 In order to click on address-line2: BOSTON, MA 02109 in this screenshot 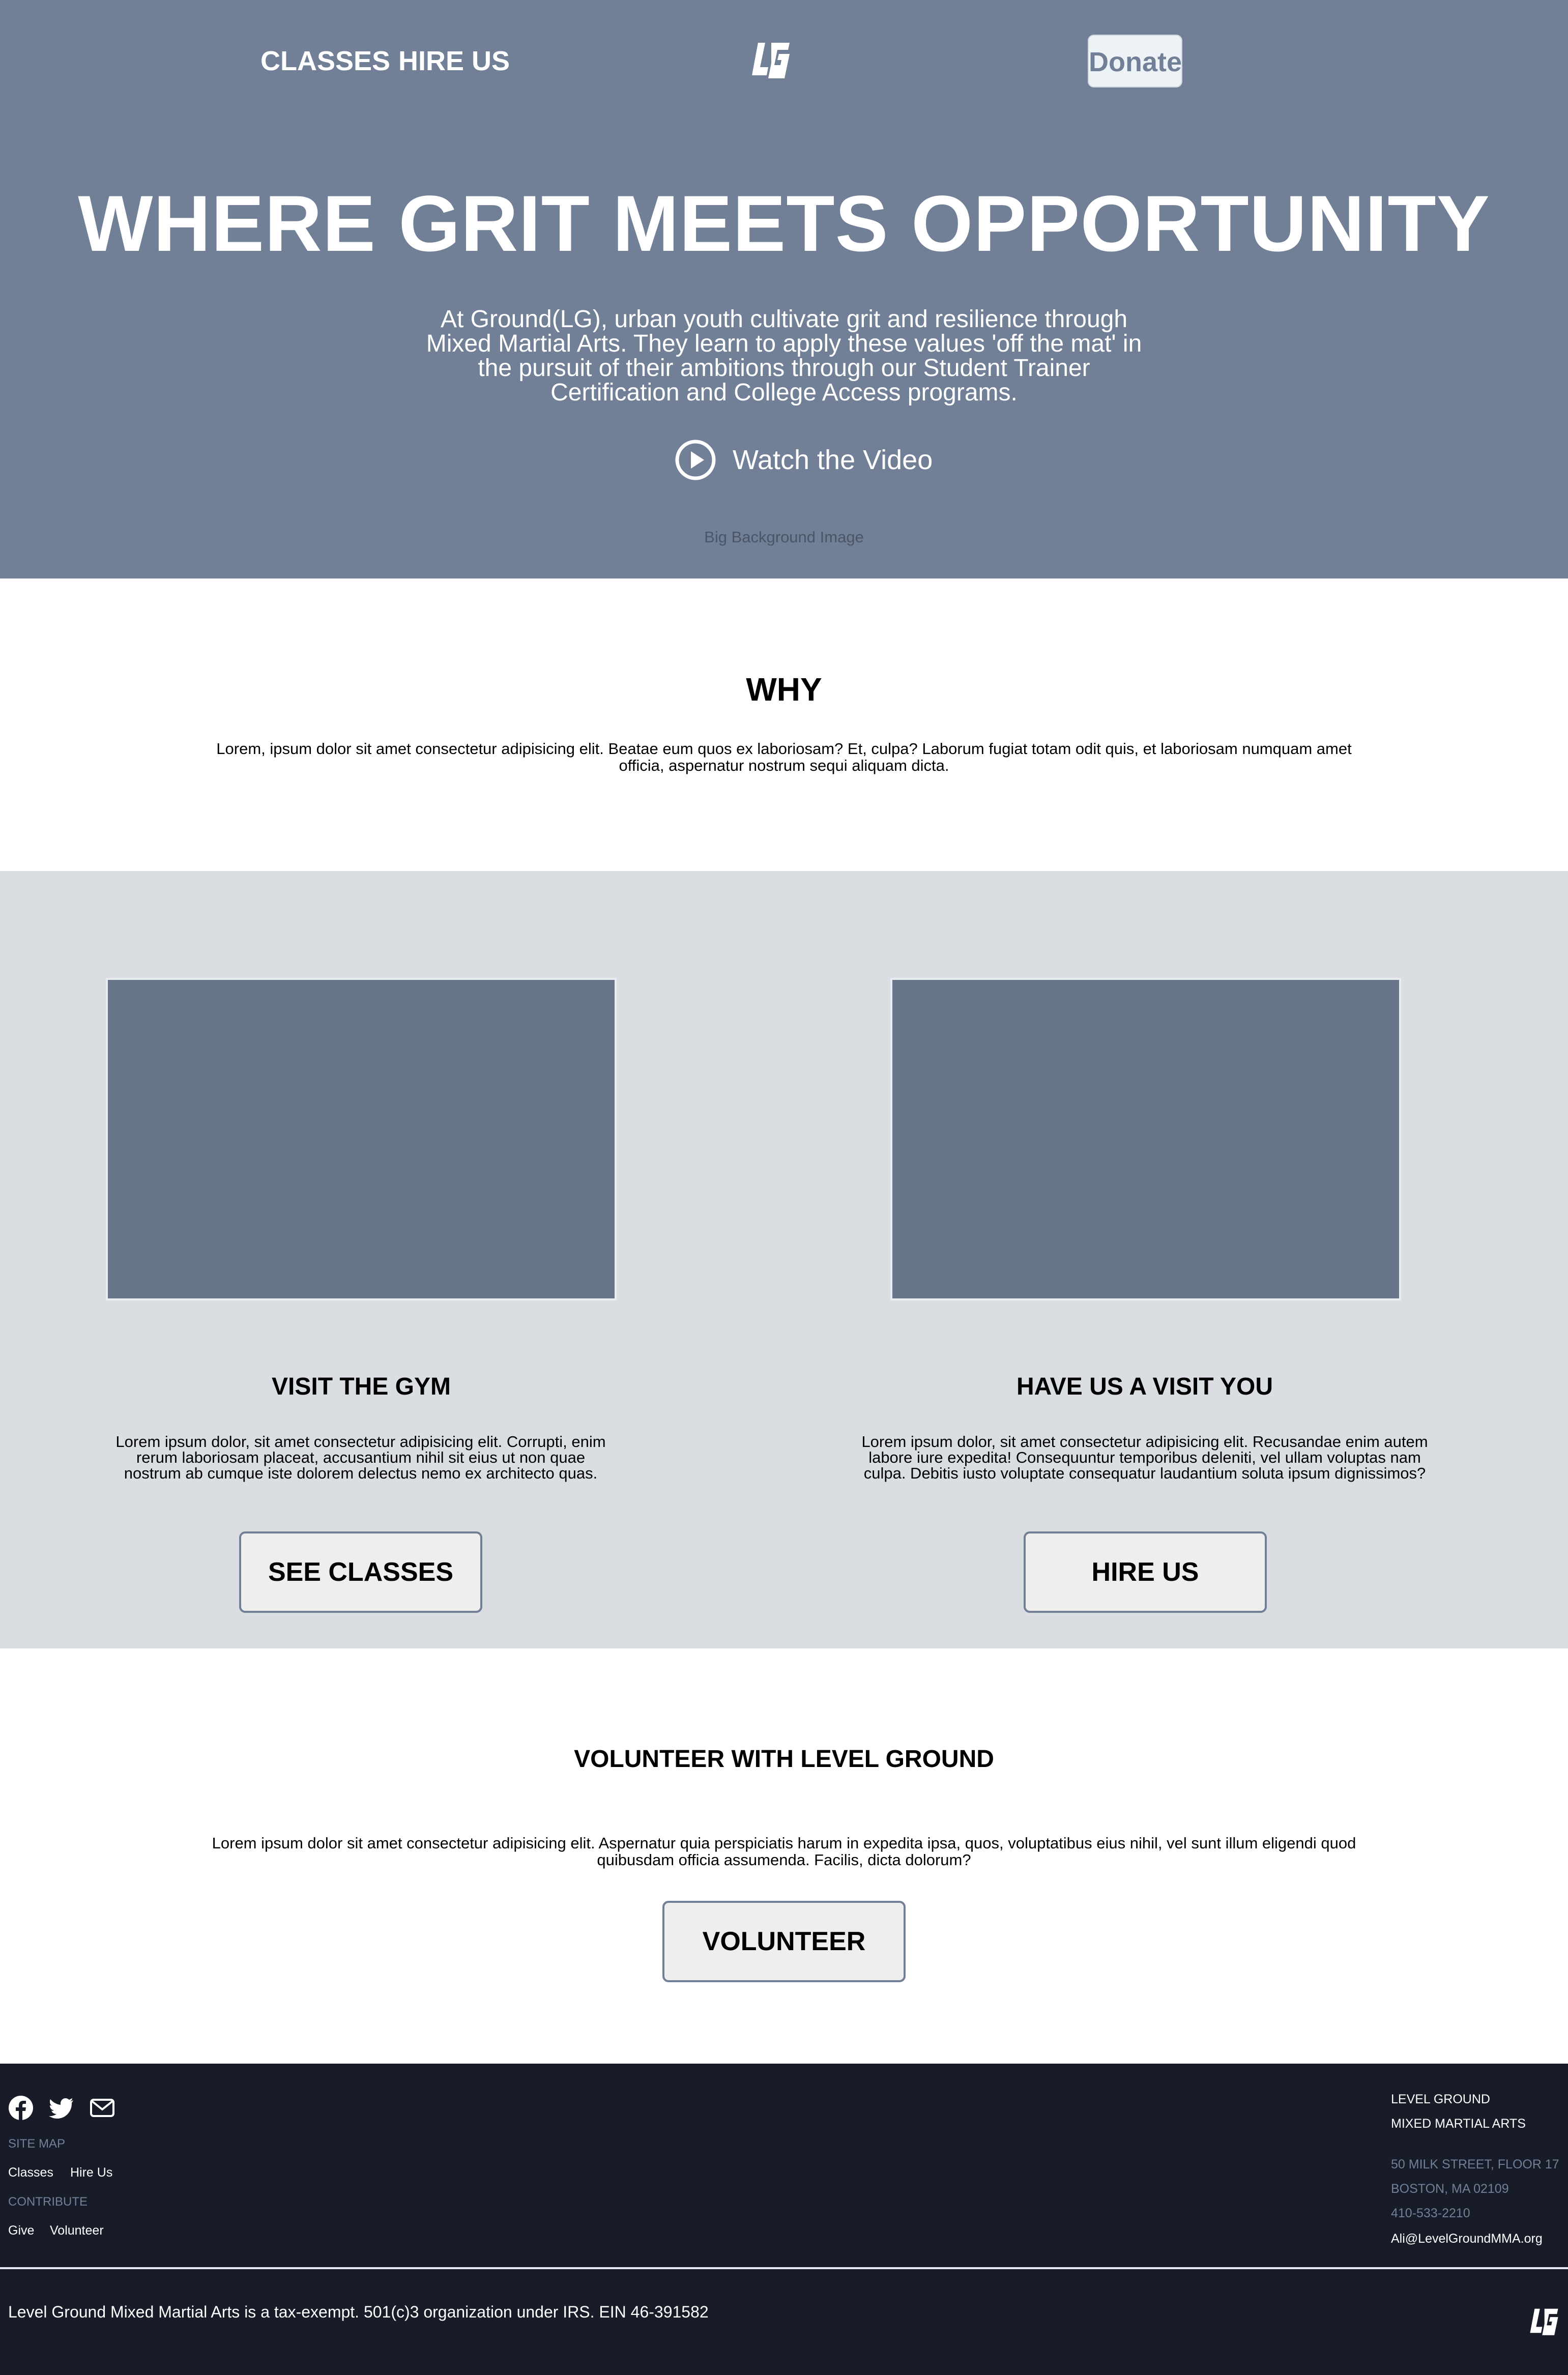, I will do `click(1450, 2189)`.